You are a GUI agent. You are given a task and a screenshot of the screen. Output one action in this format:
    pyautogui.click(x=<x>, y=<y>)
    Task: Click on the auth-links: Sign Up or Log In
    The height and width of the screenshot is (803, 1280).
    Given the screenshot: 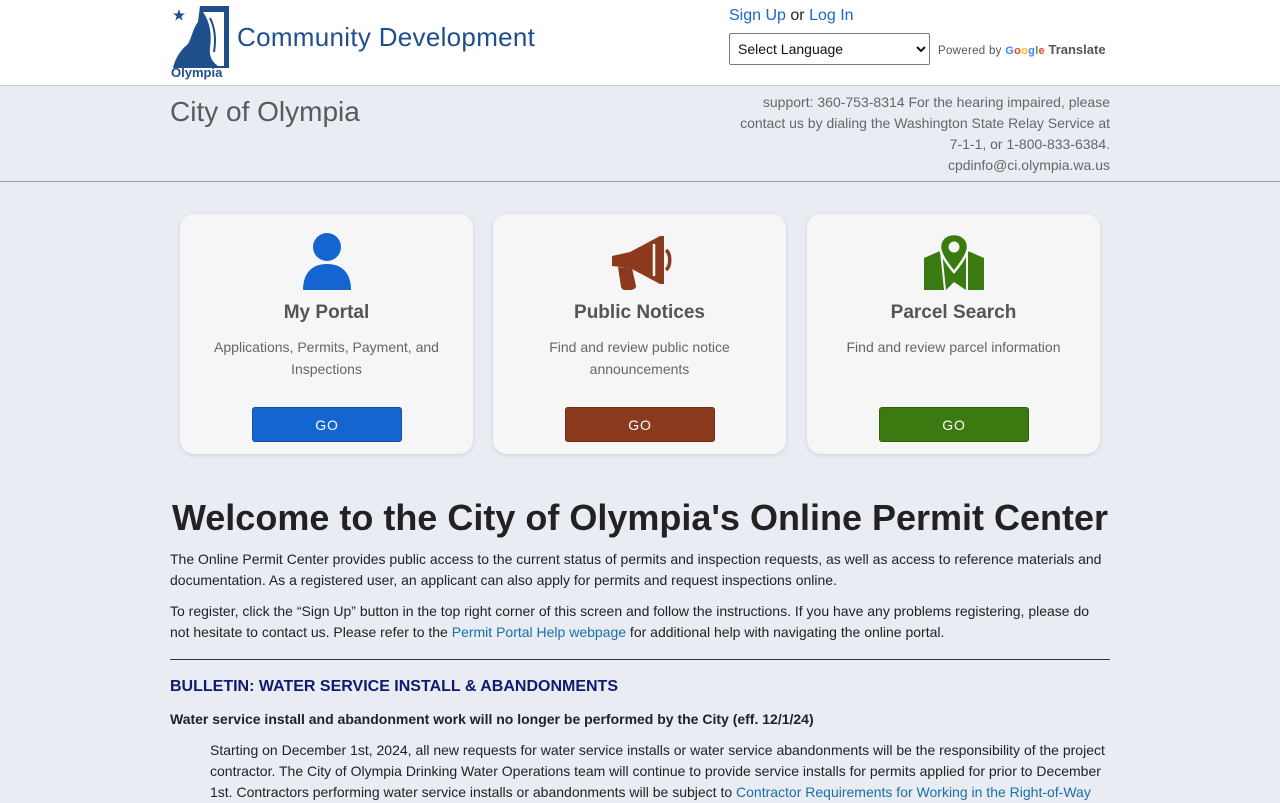 What is the action you would take?
    pyautogui.click(x=791, y=16)
    